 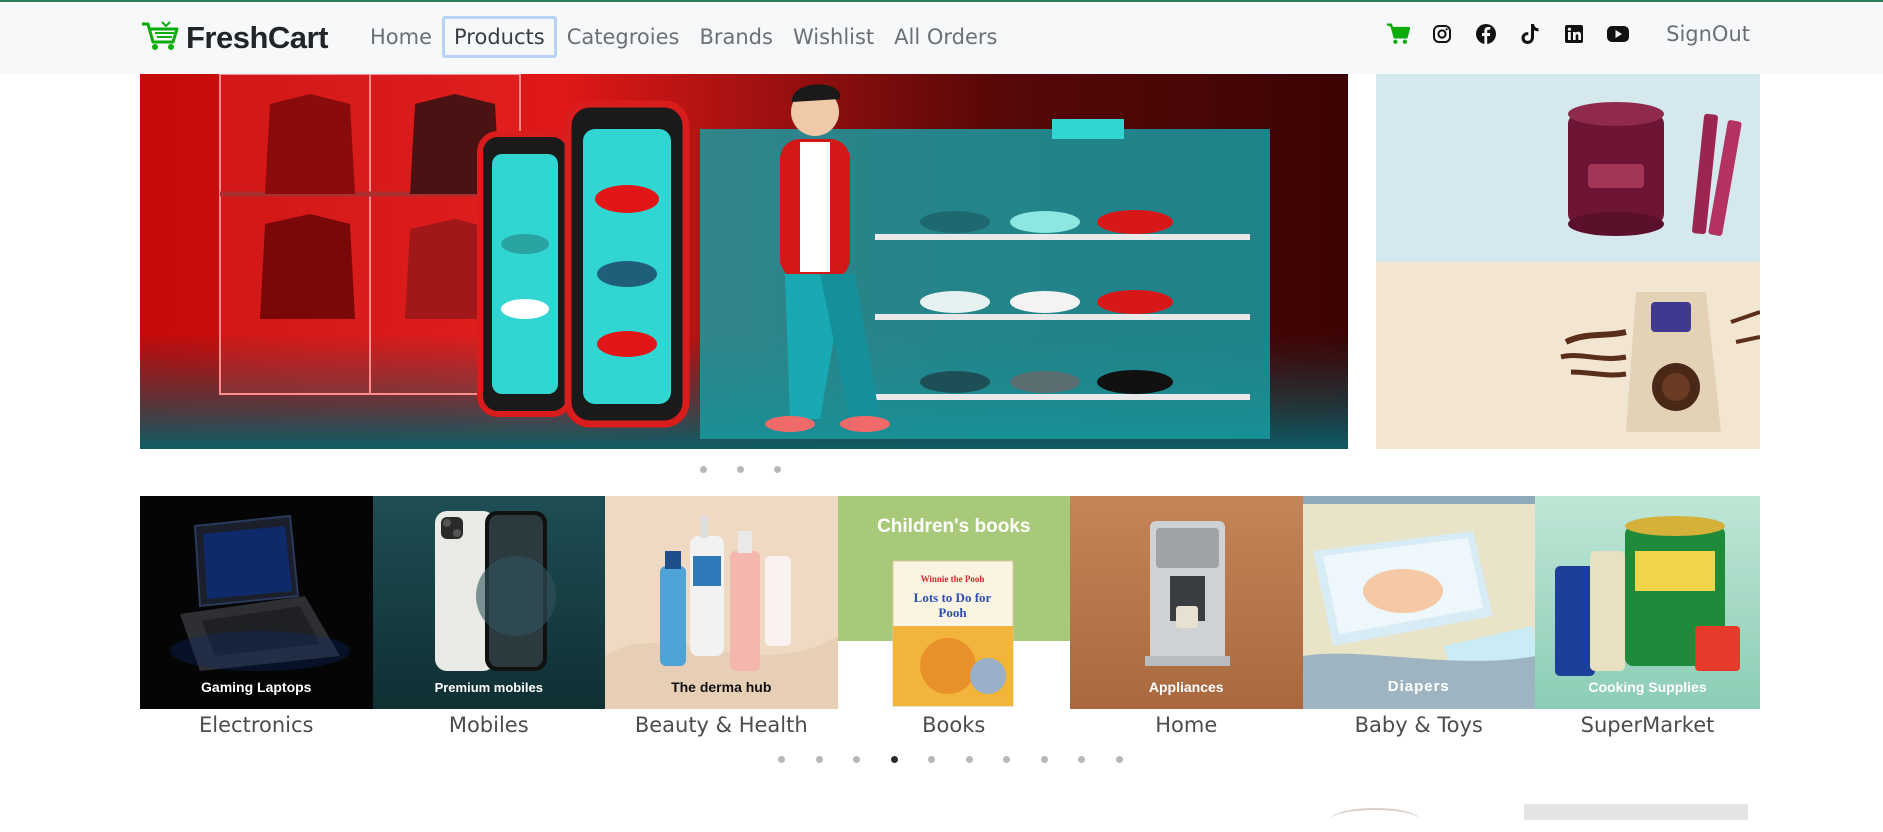 I want to click on category-name: Books, so click(x=954, y=725).